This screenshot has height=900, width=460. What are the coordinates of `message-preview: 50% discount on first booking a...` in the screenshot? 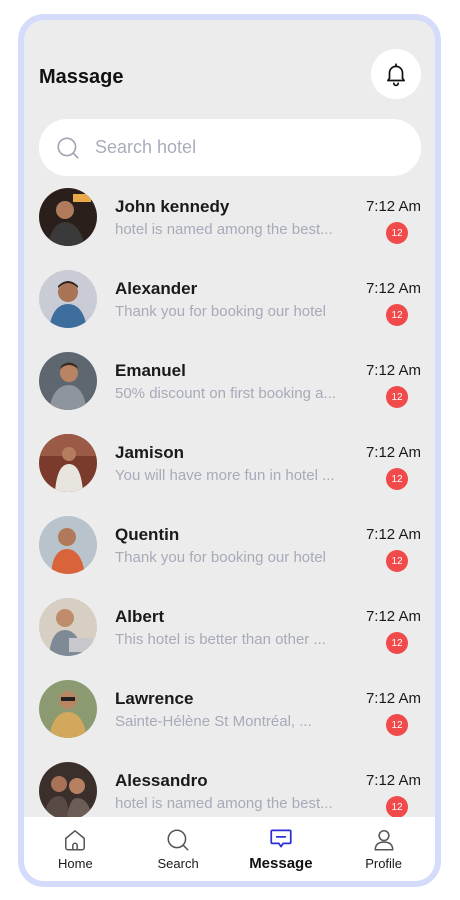 It's located at (225, 393).